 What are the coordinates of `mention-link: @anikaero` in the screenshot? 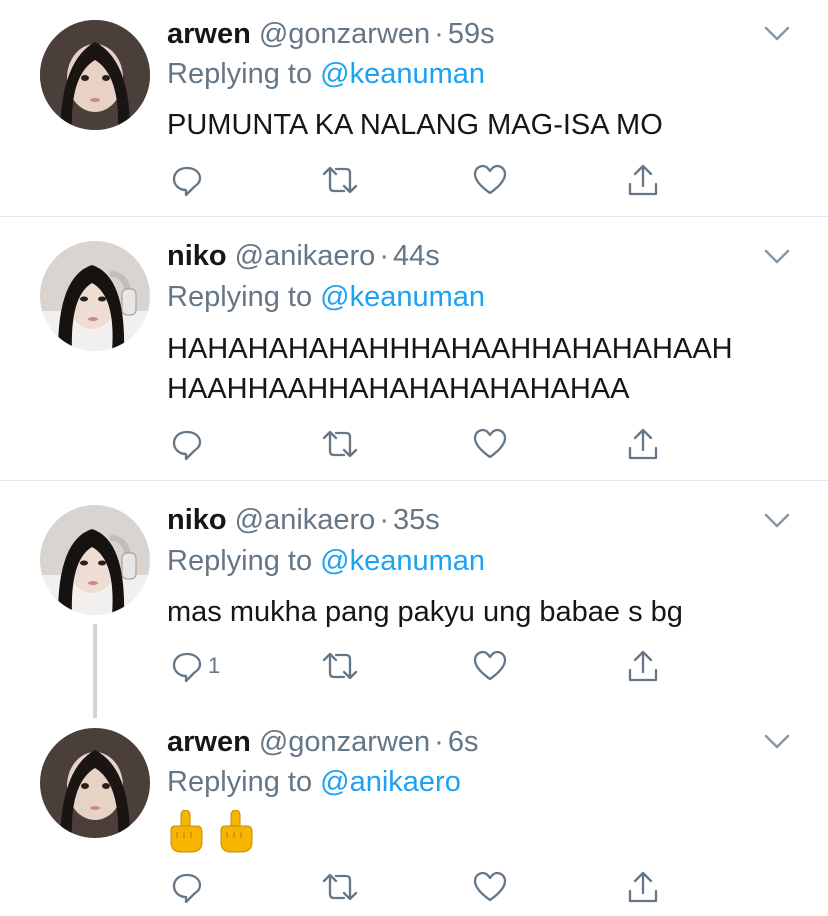 It's located at (390, 782).